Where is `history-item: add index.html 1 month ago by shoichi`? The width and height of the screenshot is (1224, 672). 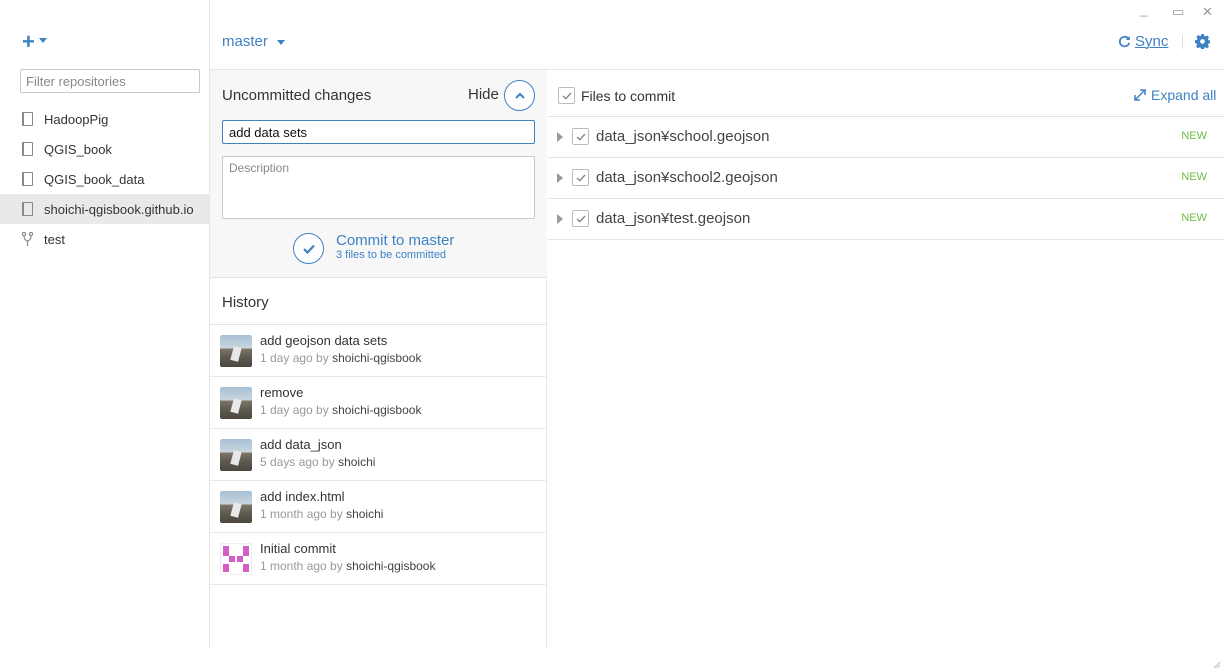 history-item: add index.html 1 month ago by shoichi is located at coordinates (378, 507).